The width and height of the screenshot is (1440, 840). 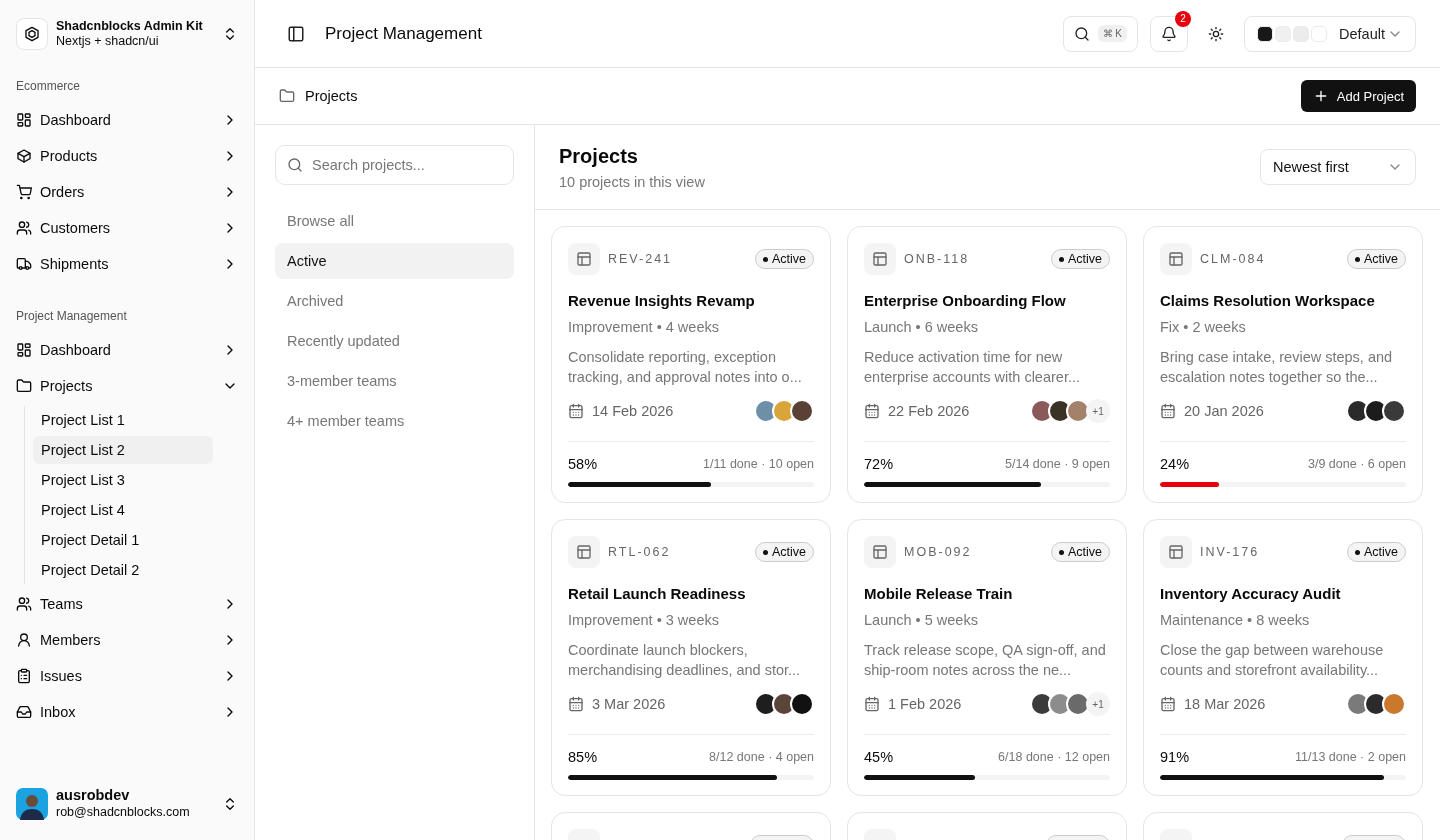 I want to click on bell-icon, so click(x=1169, y=33).